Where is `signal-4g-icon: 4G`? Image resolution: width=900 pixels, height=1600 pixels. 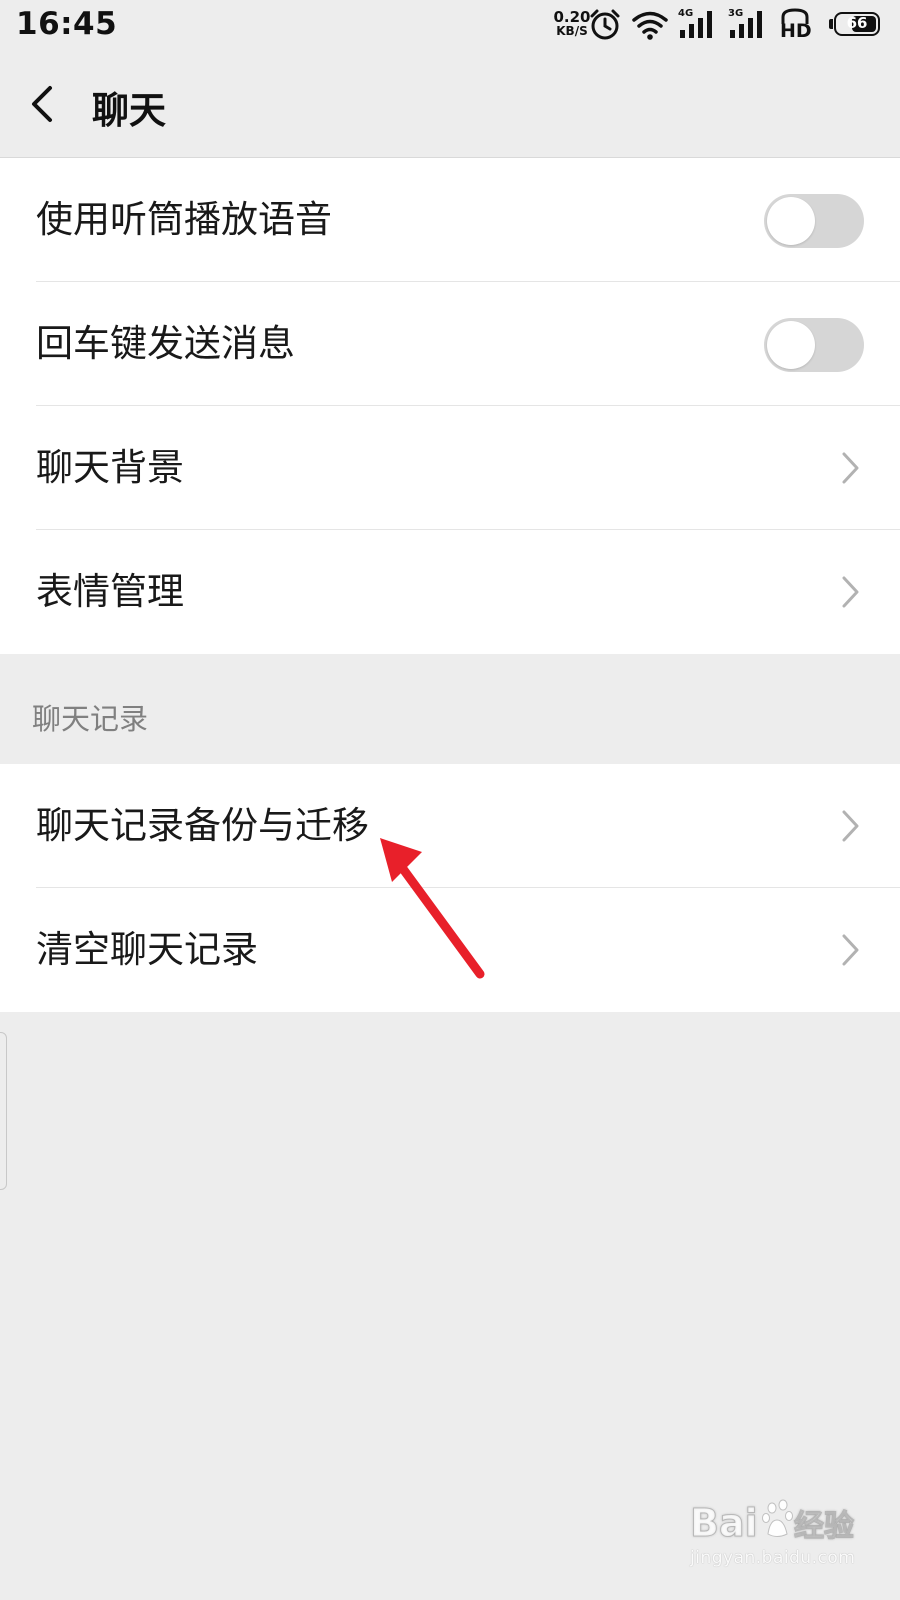
signal-4g-icon: 4G is located at coordinates (698, 24).